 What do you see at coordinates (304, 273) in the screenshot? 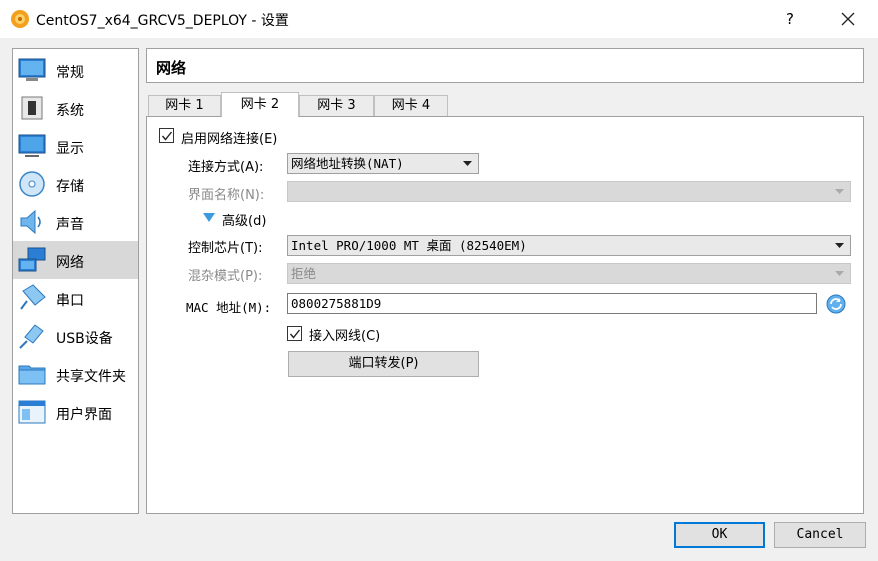
I see `promiscuous-mode-value: 拒绝` at bounding box center [304, 273].